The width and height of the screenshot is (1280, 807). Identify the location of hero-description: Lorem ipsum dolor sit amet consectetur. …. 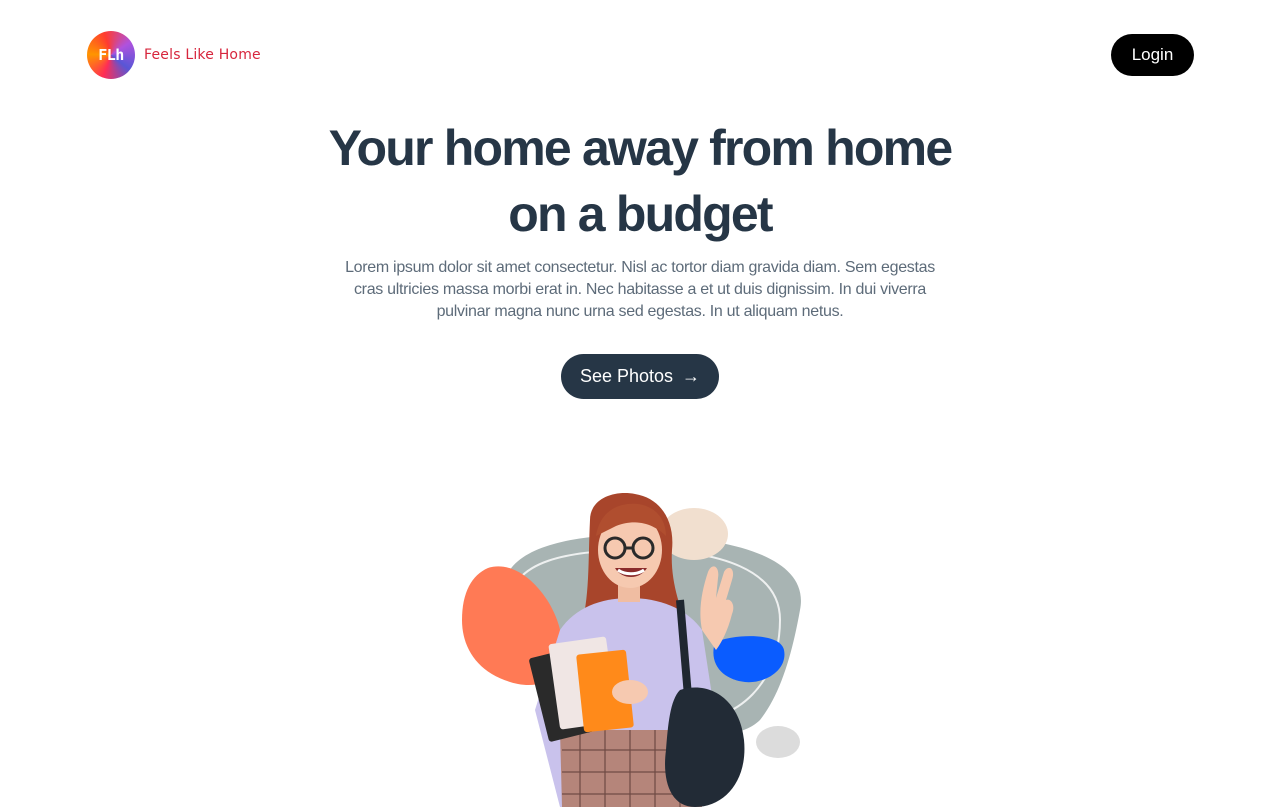
(640, 289).